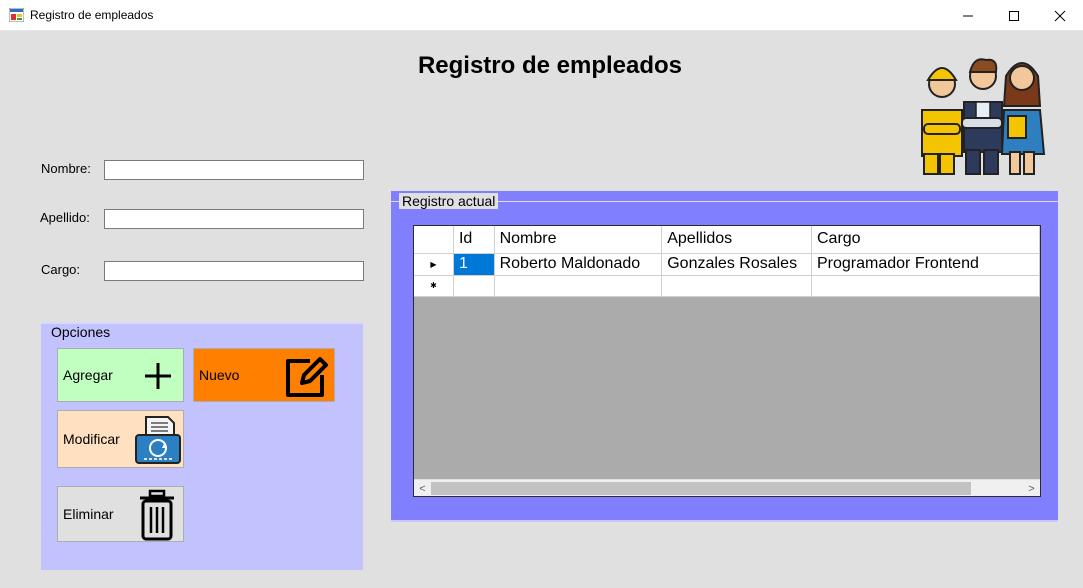  What do you see at coordinates (81, 332) in the screenshot?
I see `opciones-legend: Opciones` at bounding box center [81, 332].